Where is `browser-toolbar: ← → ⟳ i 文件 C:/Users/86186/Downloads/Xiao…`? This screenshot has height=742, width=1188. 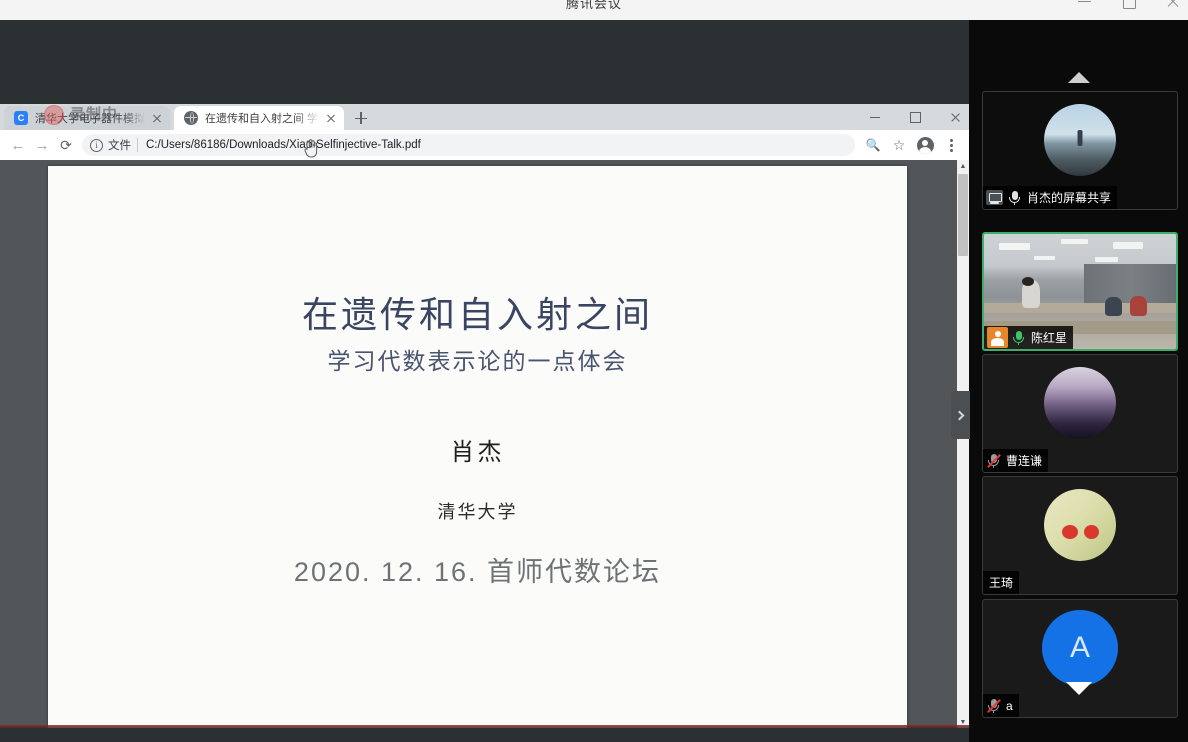 browser-toolbar: ← → ⟳ i 文件 C:/Users/86186/Downloads/Xiao… is located at coordinates (484, 145).